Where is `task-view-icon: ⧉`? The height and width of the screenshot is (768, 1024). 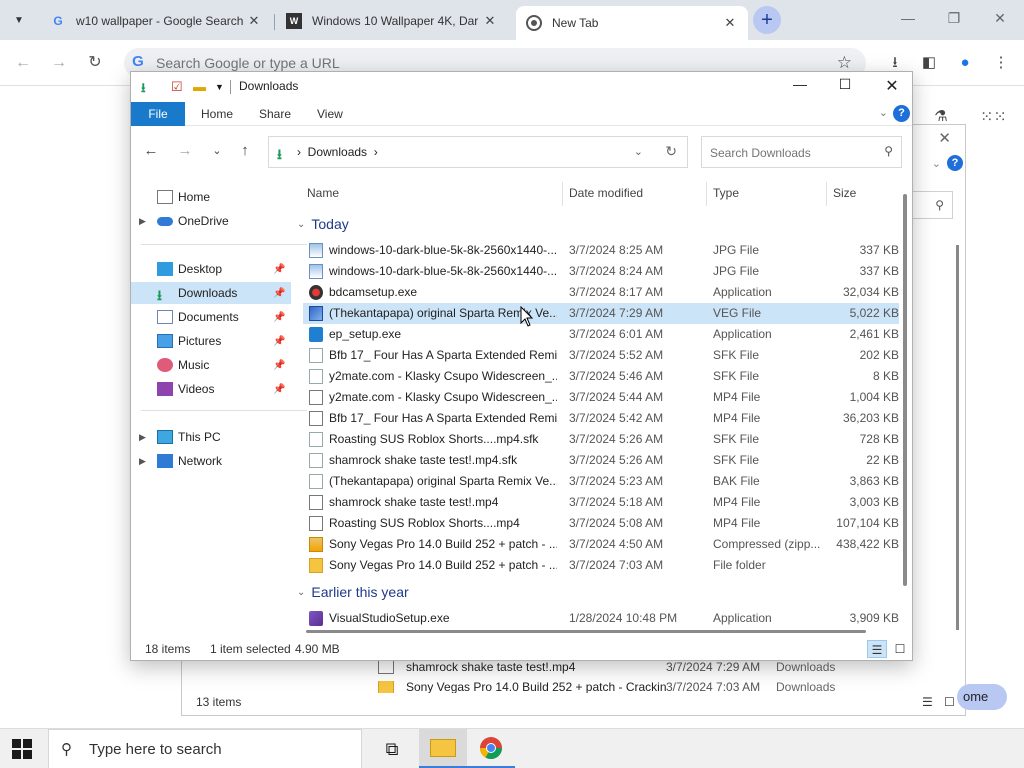
task-view-icon: ⧉ is located at coordinates (392, 748).